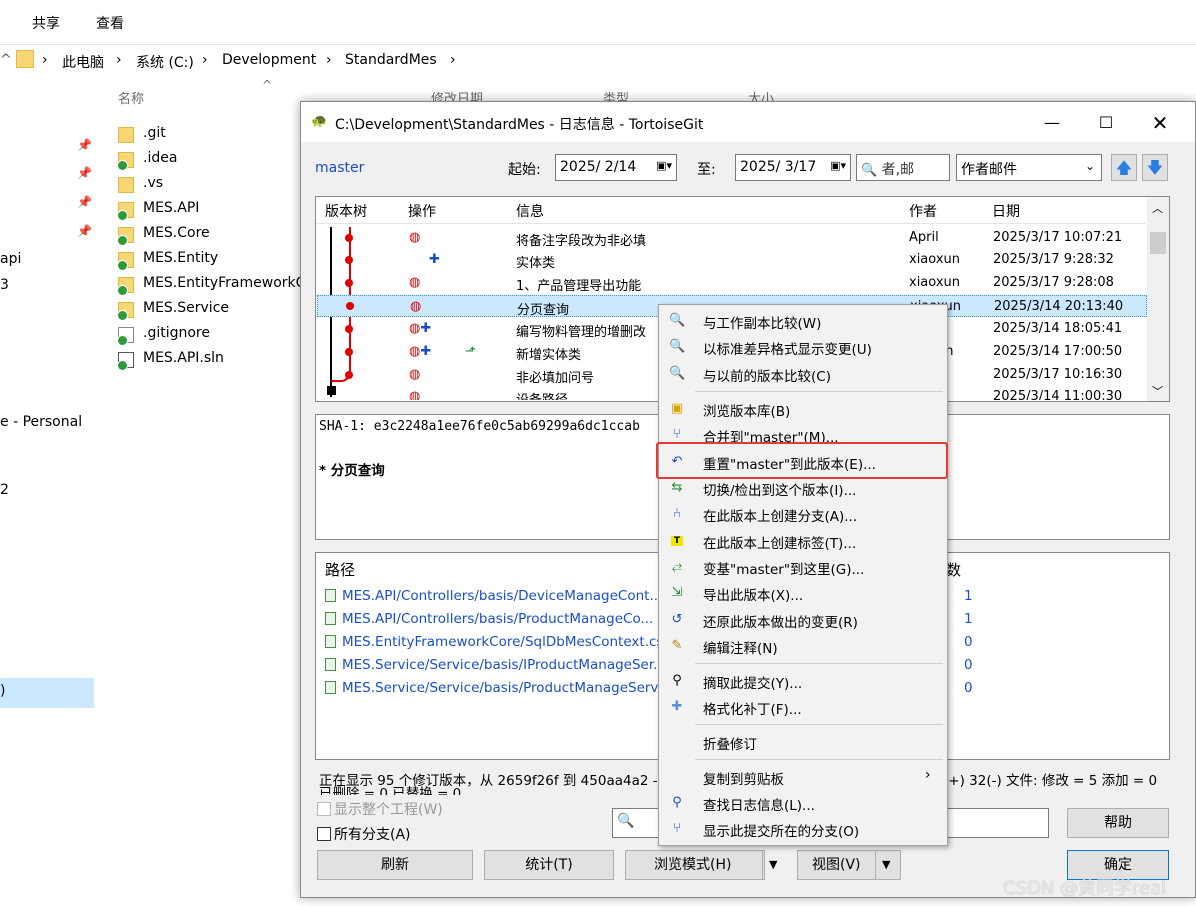 Image resolution: width=1196 pixels, height=906 pixels. I want to click on from-date-picker: 2025/ 2/14 ▣▾, so click(616, 167).